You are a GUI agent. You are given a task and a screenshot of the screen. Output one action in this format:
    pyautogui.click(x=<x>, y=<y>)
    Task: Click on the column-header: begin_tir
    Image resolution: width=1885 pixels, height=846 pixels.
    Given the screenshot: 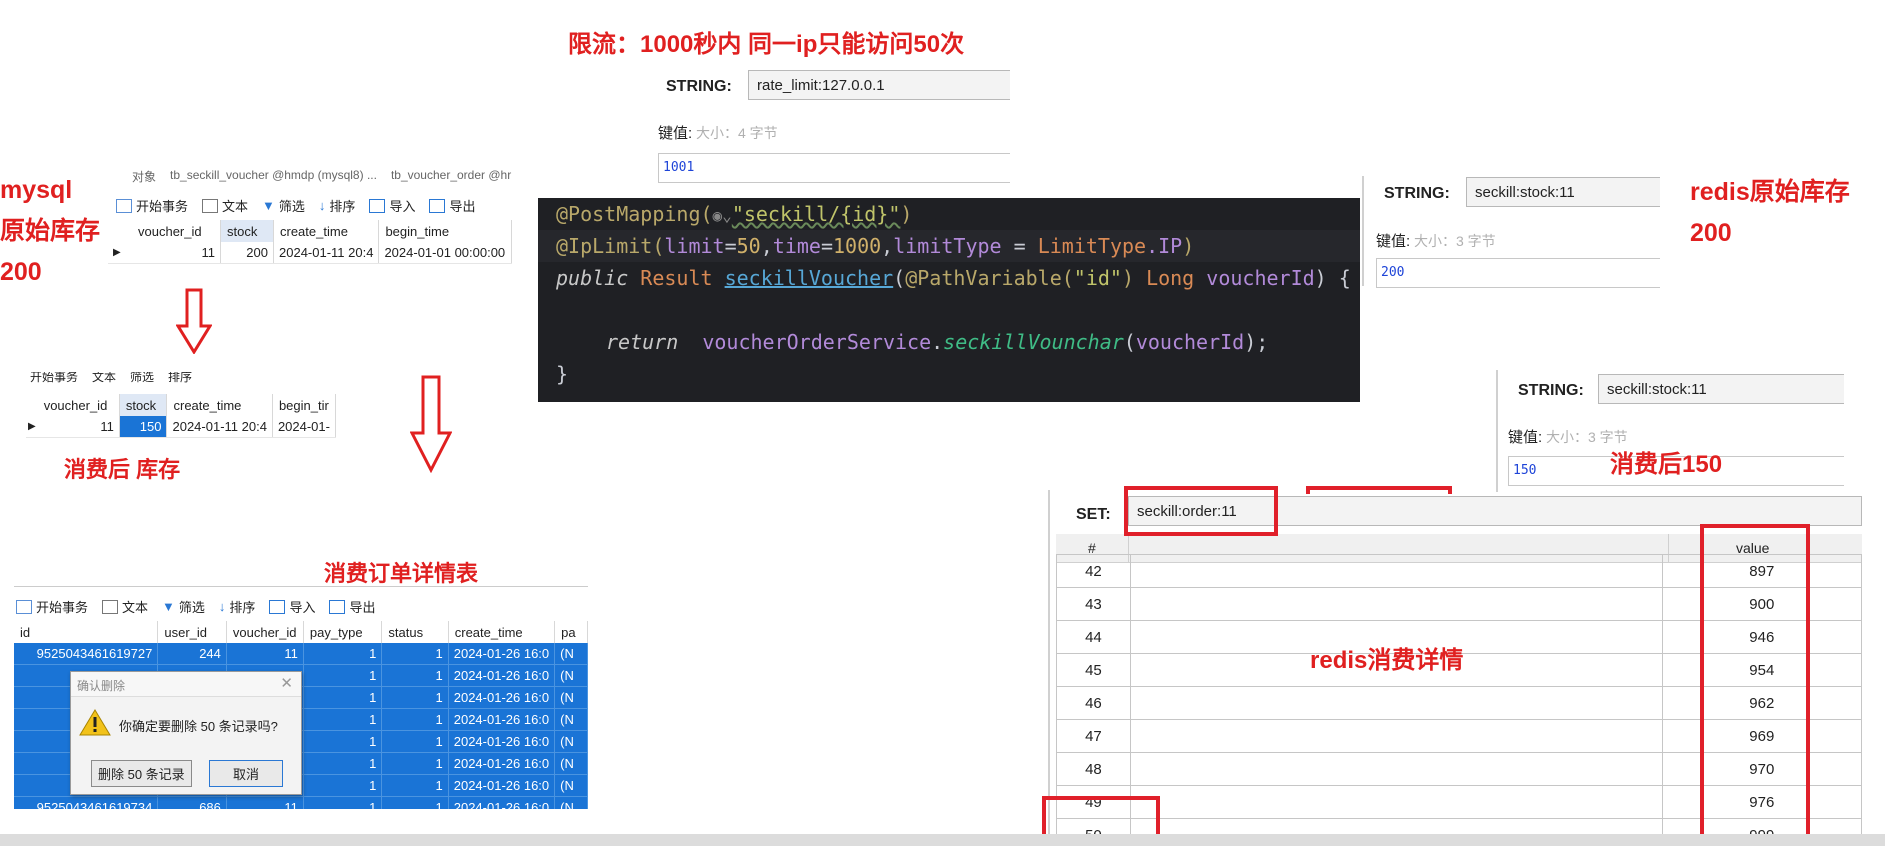 What is the action you would take?
    pyautogui.click(x=304, y=405)
    